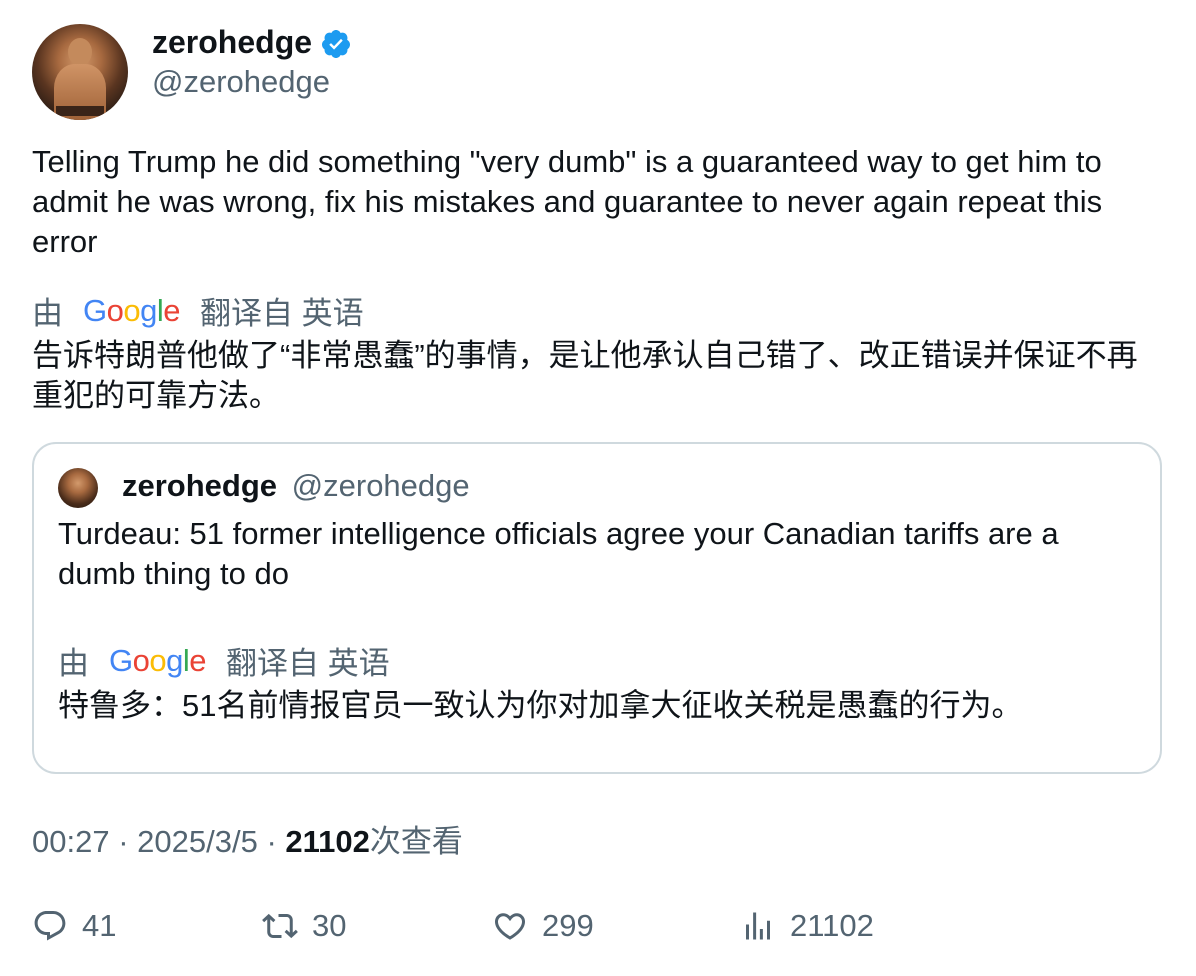 The image size is (1196, 976). What do you see at coordinates (232, 42) in the screenshot?
I see `author-name: zerohedge` at bounding box center [232, 42].